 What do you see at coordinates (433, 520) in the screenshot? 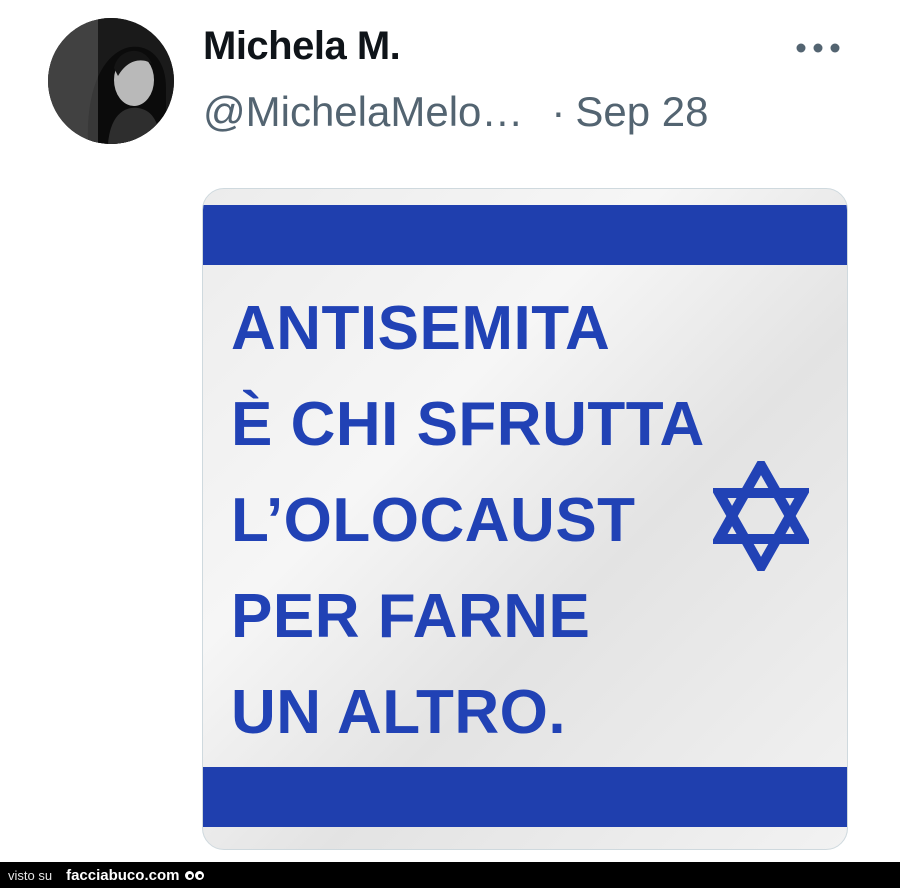
I see `slogan-line: L’OLOCAUST` at bounding box center [433, 520].